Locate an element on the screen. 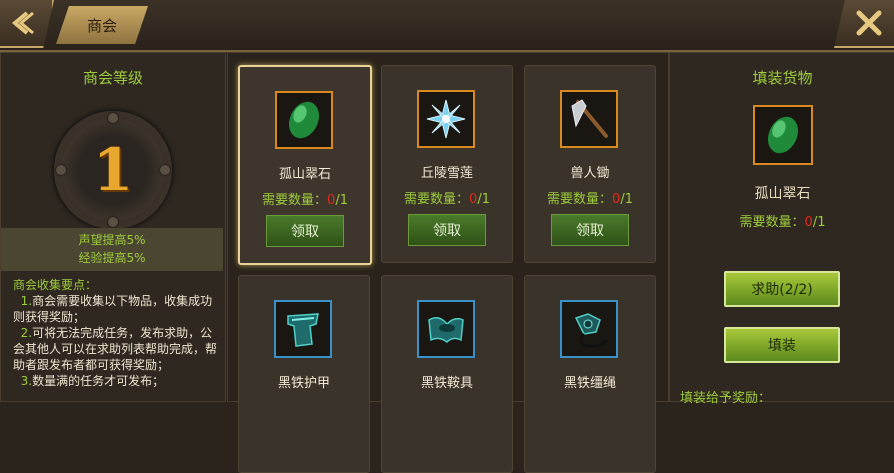 This screenshot has height=473, width=894. close-button is located at coordinates (864, 24).